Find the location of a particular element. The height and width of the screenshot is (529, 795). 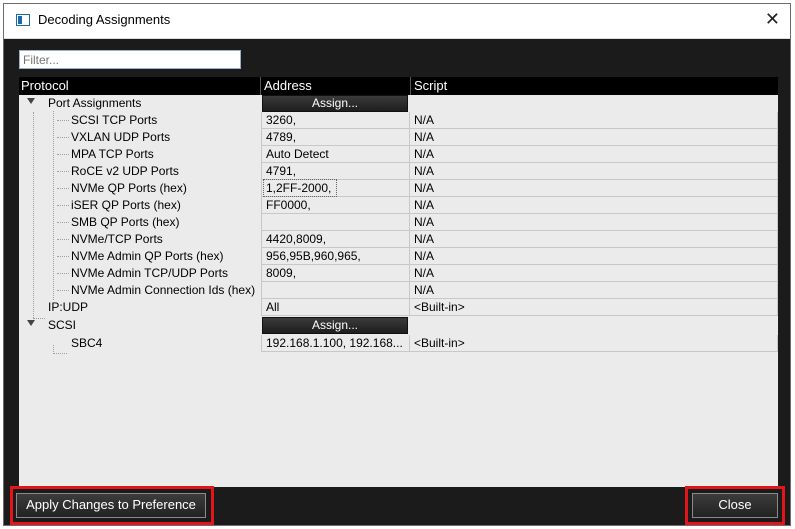

tree-row: NVMe QP Ports (hex) 1,2FF-2000, N/A is located at coordinates (398, 188).